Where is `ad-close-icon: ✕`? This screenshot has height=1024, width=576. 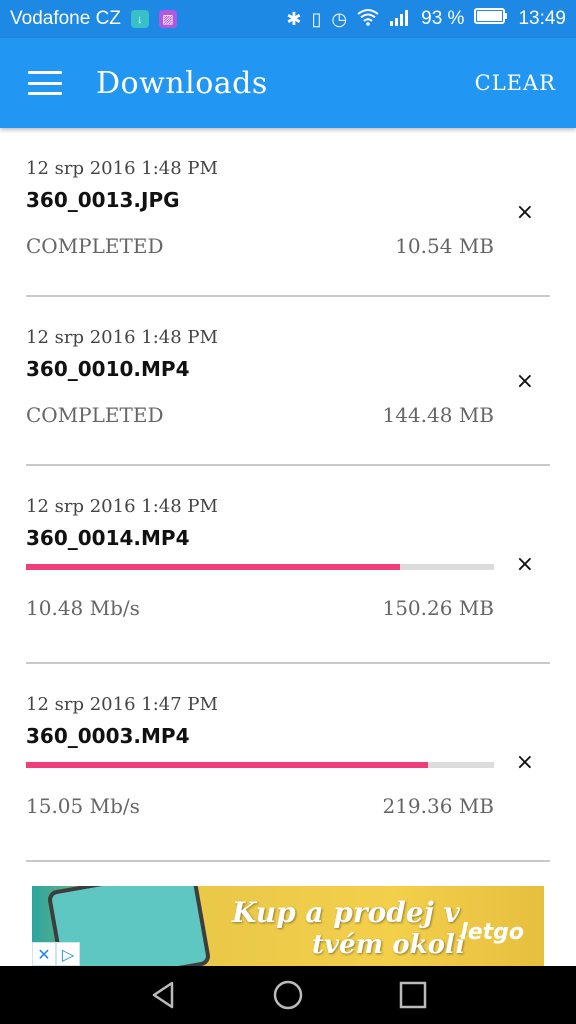
ad-close-icon: ✕ is located at coordinates (44, 954).